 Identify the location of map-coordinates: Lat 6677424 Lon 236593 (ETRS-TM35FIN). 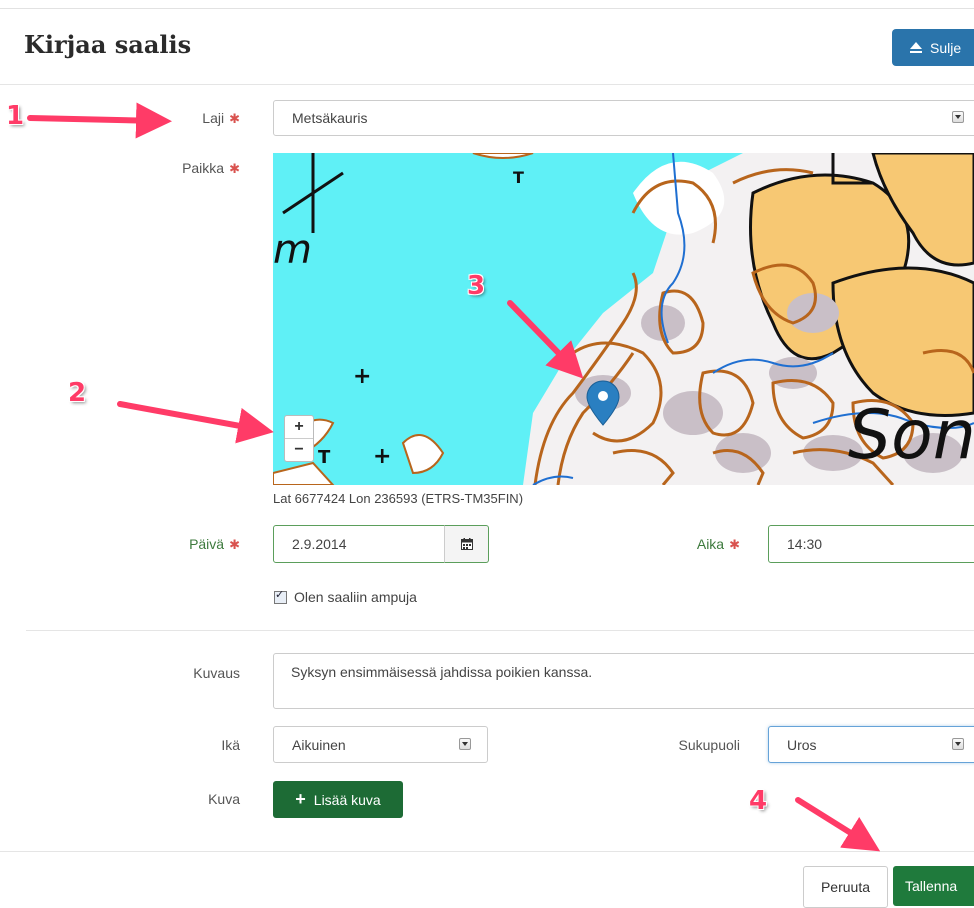
(398, 498).